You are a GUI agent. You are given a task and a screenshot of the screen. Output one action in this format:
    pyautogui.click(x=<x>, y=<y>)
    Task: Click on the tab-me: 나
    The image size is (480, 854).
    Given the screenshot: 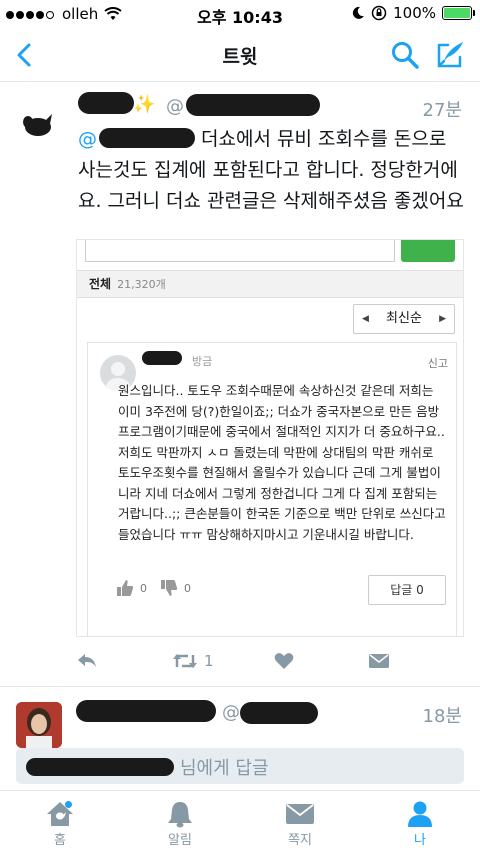 What is the action you would take?
    pyautogui.click(x=420, y=823)
    